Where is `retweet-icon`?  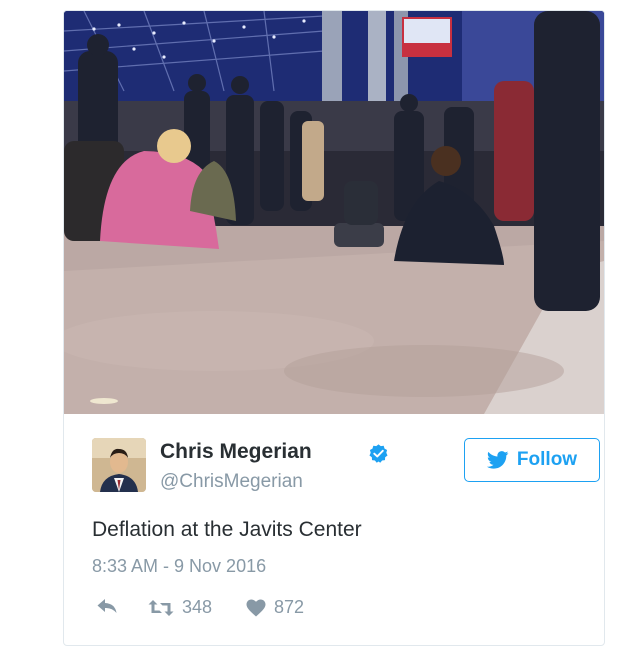 retweet-icon is located at coordinates (161, 607).